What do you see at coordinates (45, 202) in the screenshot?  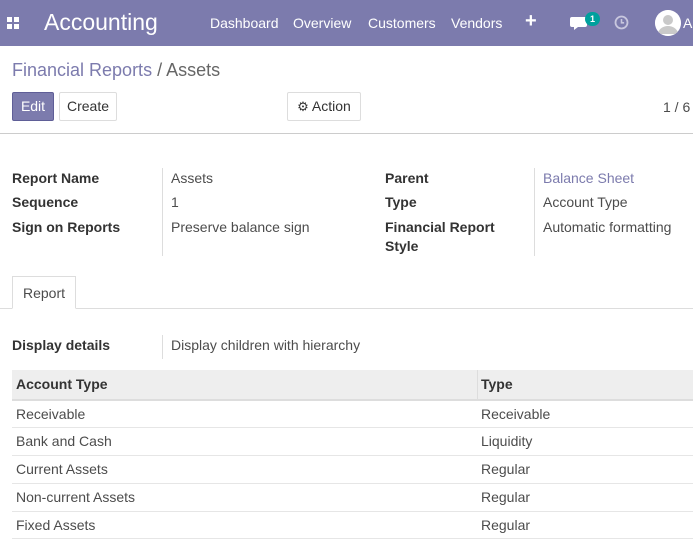 I see `sequence-label: Sequence` at bounding box center [45, 202].